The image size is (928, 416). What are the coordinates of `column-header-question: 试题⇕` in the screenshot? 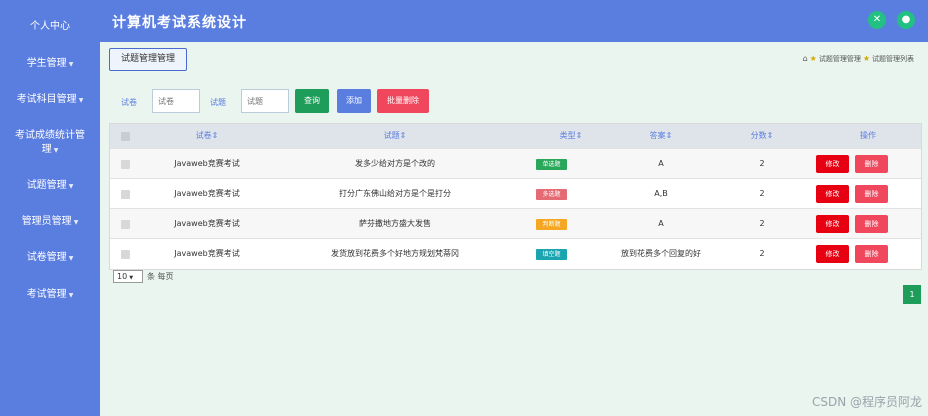 It's located at (395, 136).